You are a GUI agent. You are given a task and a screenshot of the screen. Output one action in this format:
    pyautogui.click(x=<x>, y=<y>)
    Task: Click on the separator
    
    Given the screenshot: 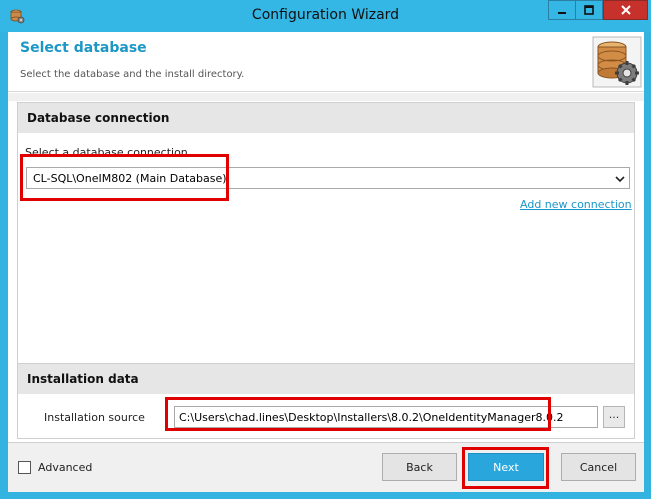 What is the action you would take?
    pyautogui.click(x=326, y=97)
    